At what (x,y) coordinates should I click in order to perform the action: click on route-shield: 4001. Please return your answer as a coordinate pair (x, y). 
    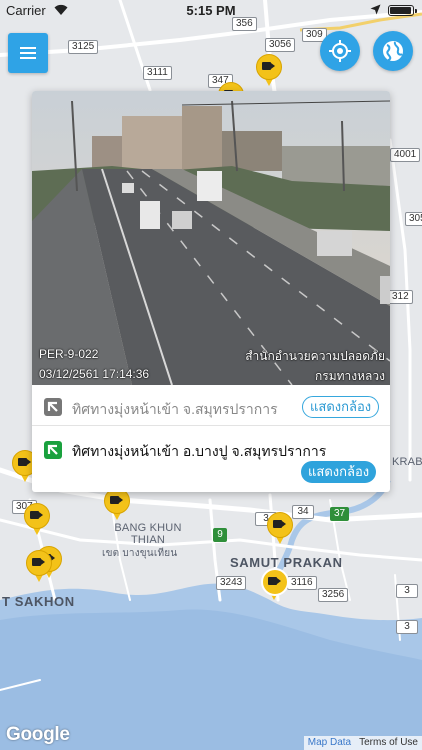
    Looking at the image, I should click on (405, 155).